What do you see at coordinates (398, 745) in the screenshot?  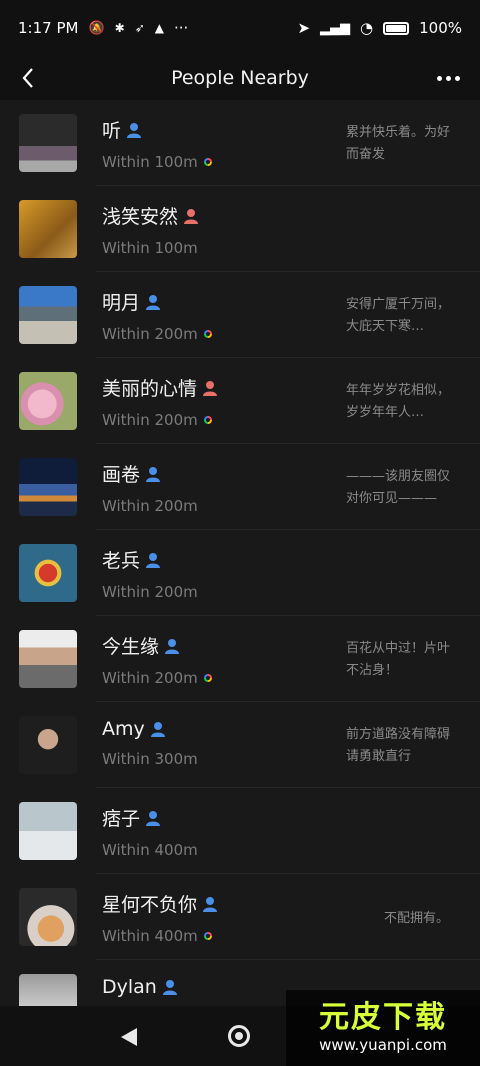 I see `person-signature: 前方道路没有障碍请勇敢直行` at bounding box center [398, 745].